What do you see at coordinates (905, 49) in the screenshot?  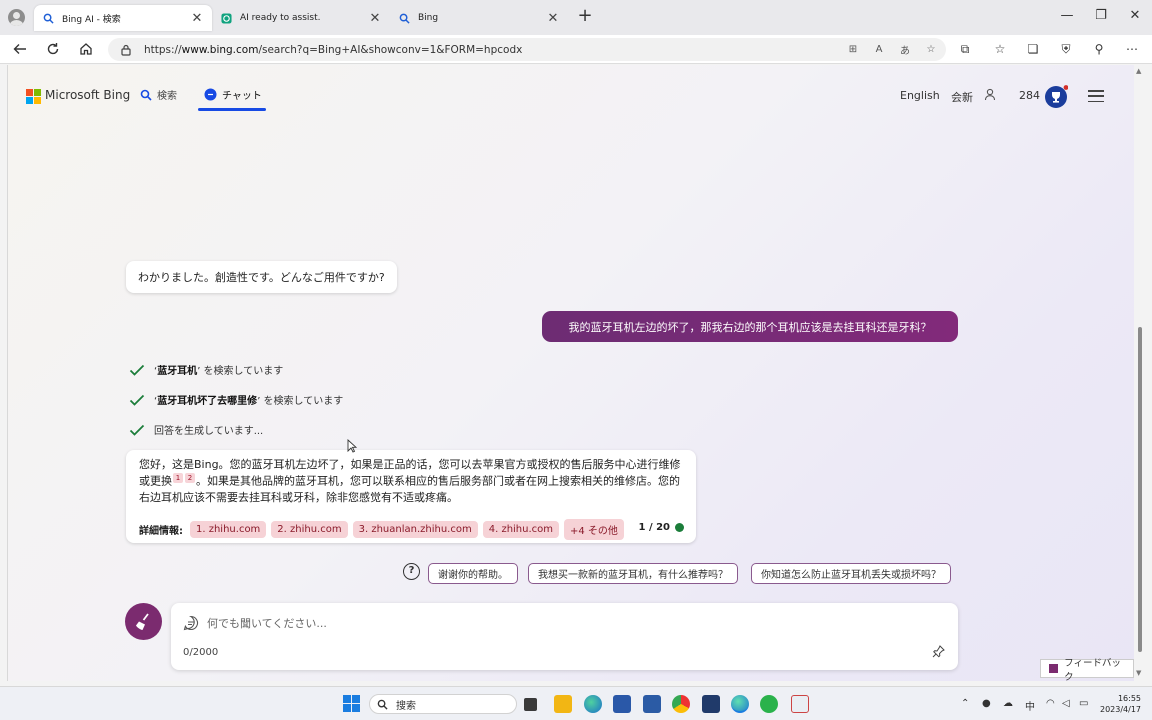 I see `translate-icon: あ` at bounding box center [905, 49].